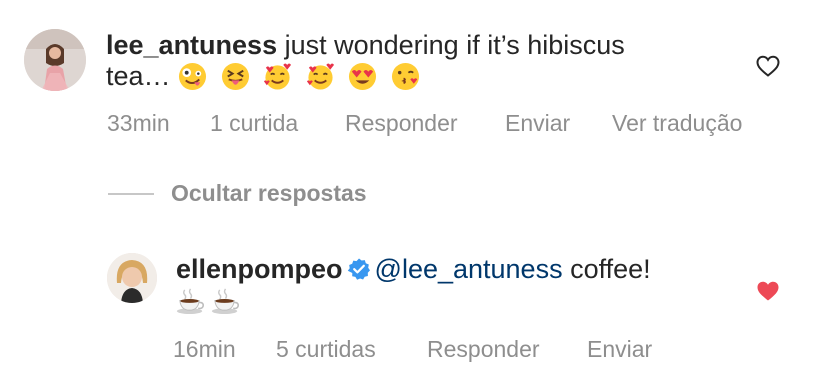  Describe the element at coordinates (235, 76) in the screenshot. I see `squinting-tongue-face-icon` at that location.